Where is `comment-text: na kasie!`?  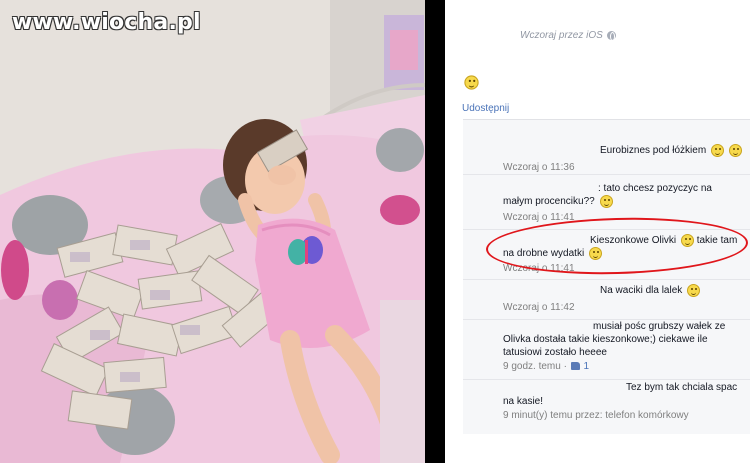
comment-text: na kasie! is located at coordinates (523, 402).